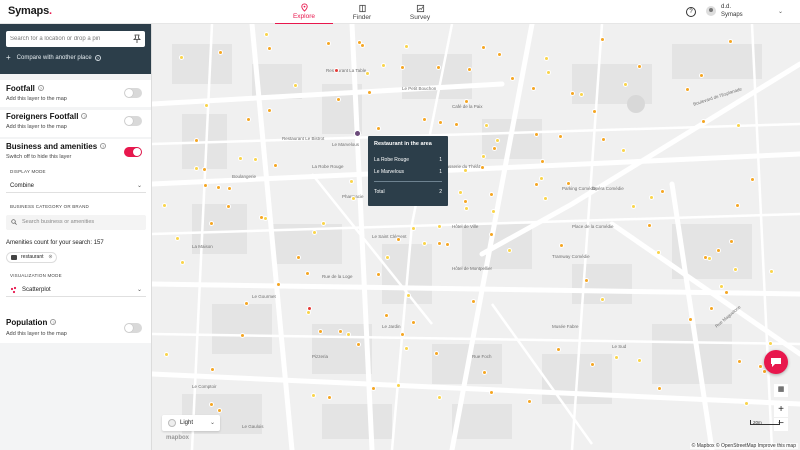  Describe the element at coordinates (357, 133) in the screenshot. I see `selected-poi-marker` at that location.